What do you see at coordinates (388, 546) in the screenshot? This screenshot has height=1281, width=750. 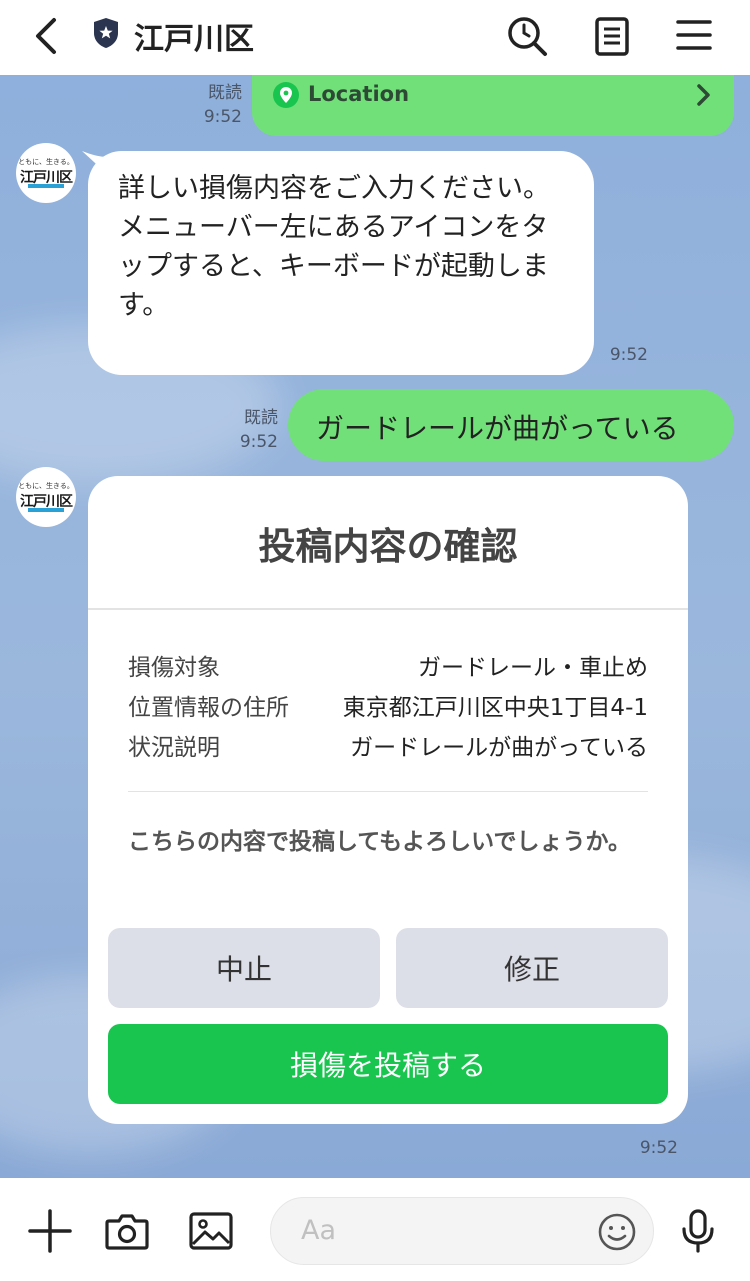 I see `card-title: 投稿内容の確認` at bounding box center [388, 546].